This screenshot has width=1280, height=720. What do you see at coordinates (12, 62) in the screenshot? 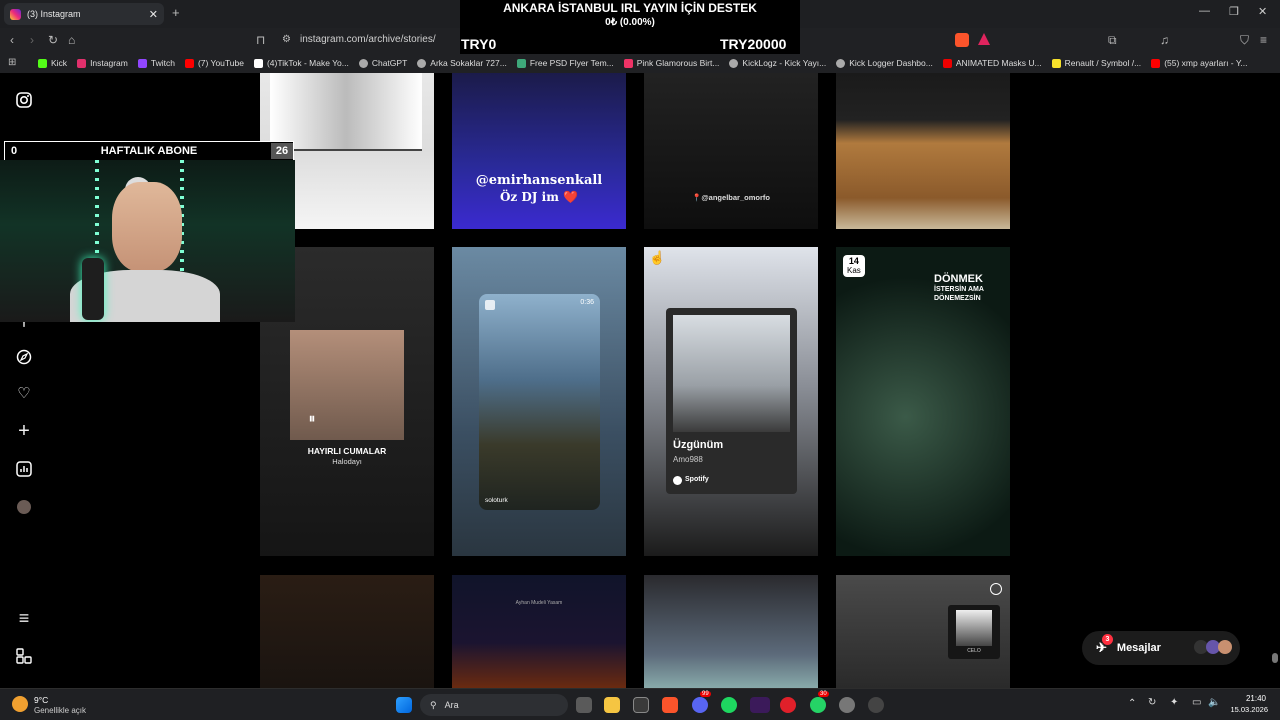
I see `apps-grid-icon: ⊞` at bounding box center [12, 62].